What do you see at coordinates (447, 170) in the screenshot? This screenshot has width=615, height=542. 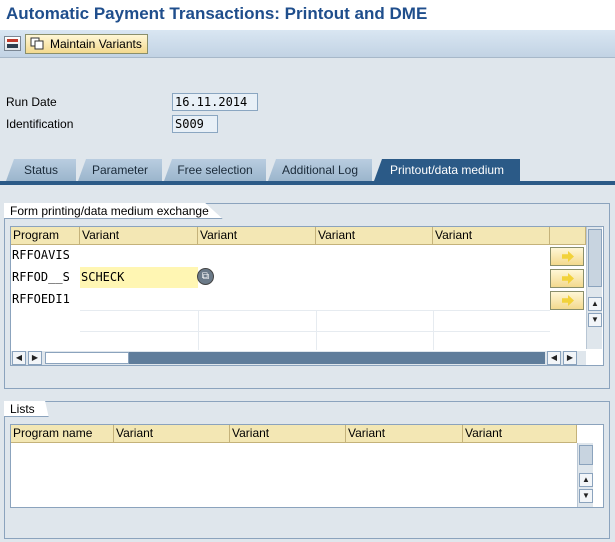 I see `tab-printout-data-medium: Printout/data medium` at bounding box center [447, 170].